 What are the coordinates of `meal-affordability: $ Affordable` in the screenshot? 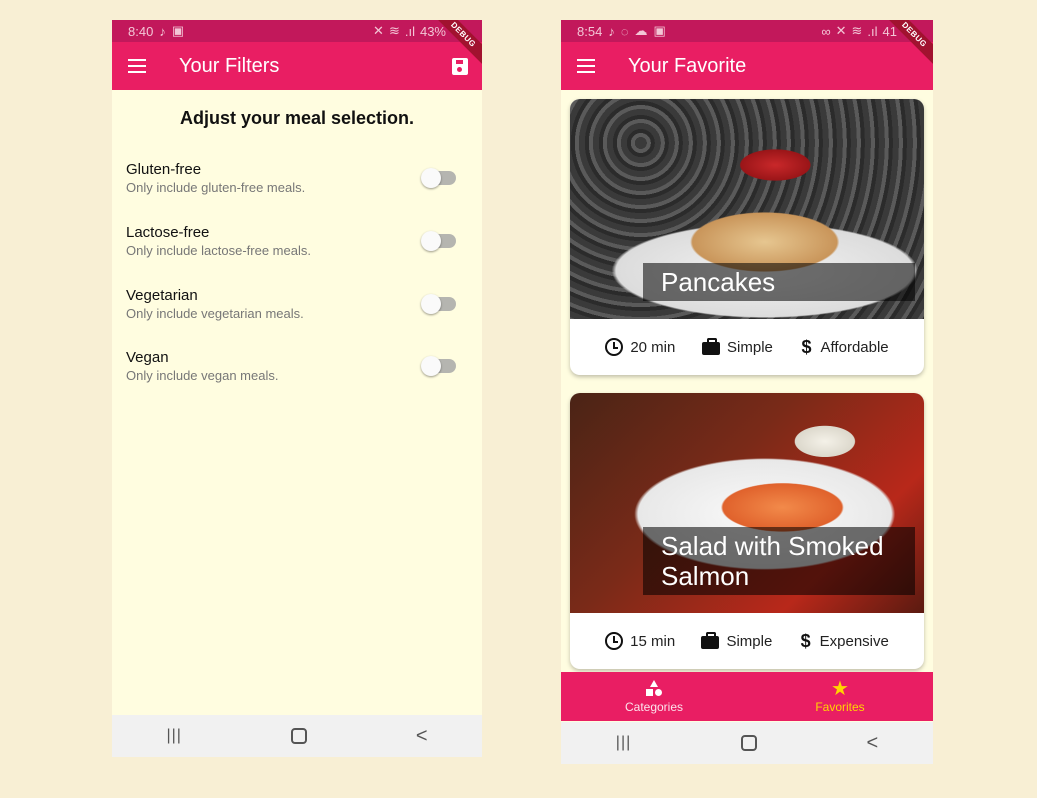 It's located at (844, 347).